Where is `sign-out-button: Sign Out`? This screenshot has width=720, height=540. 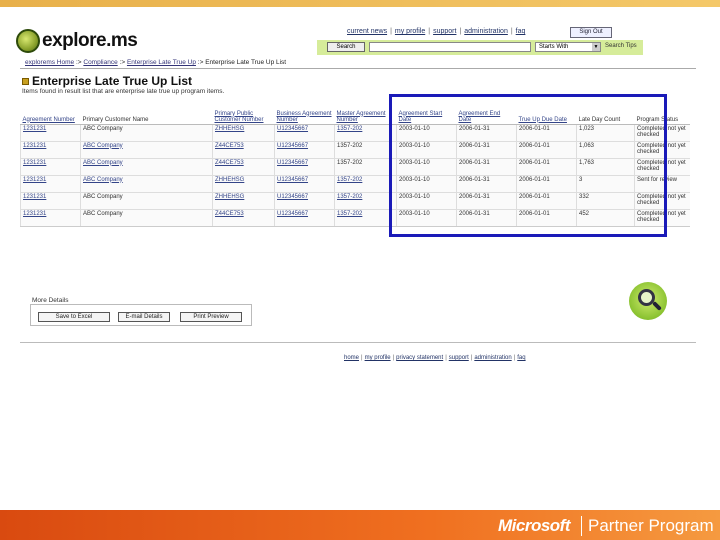
sign-out-button: Sign Out is located at coordinates (591, 32).